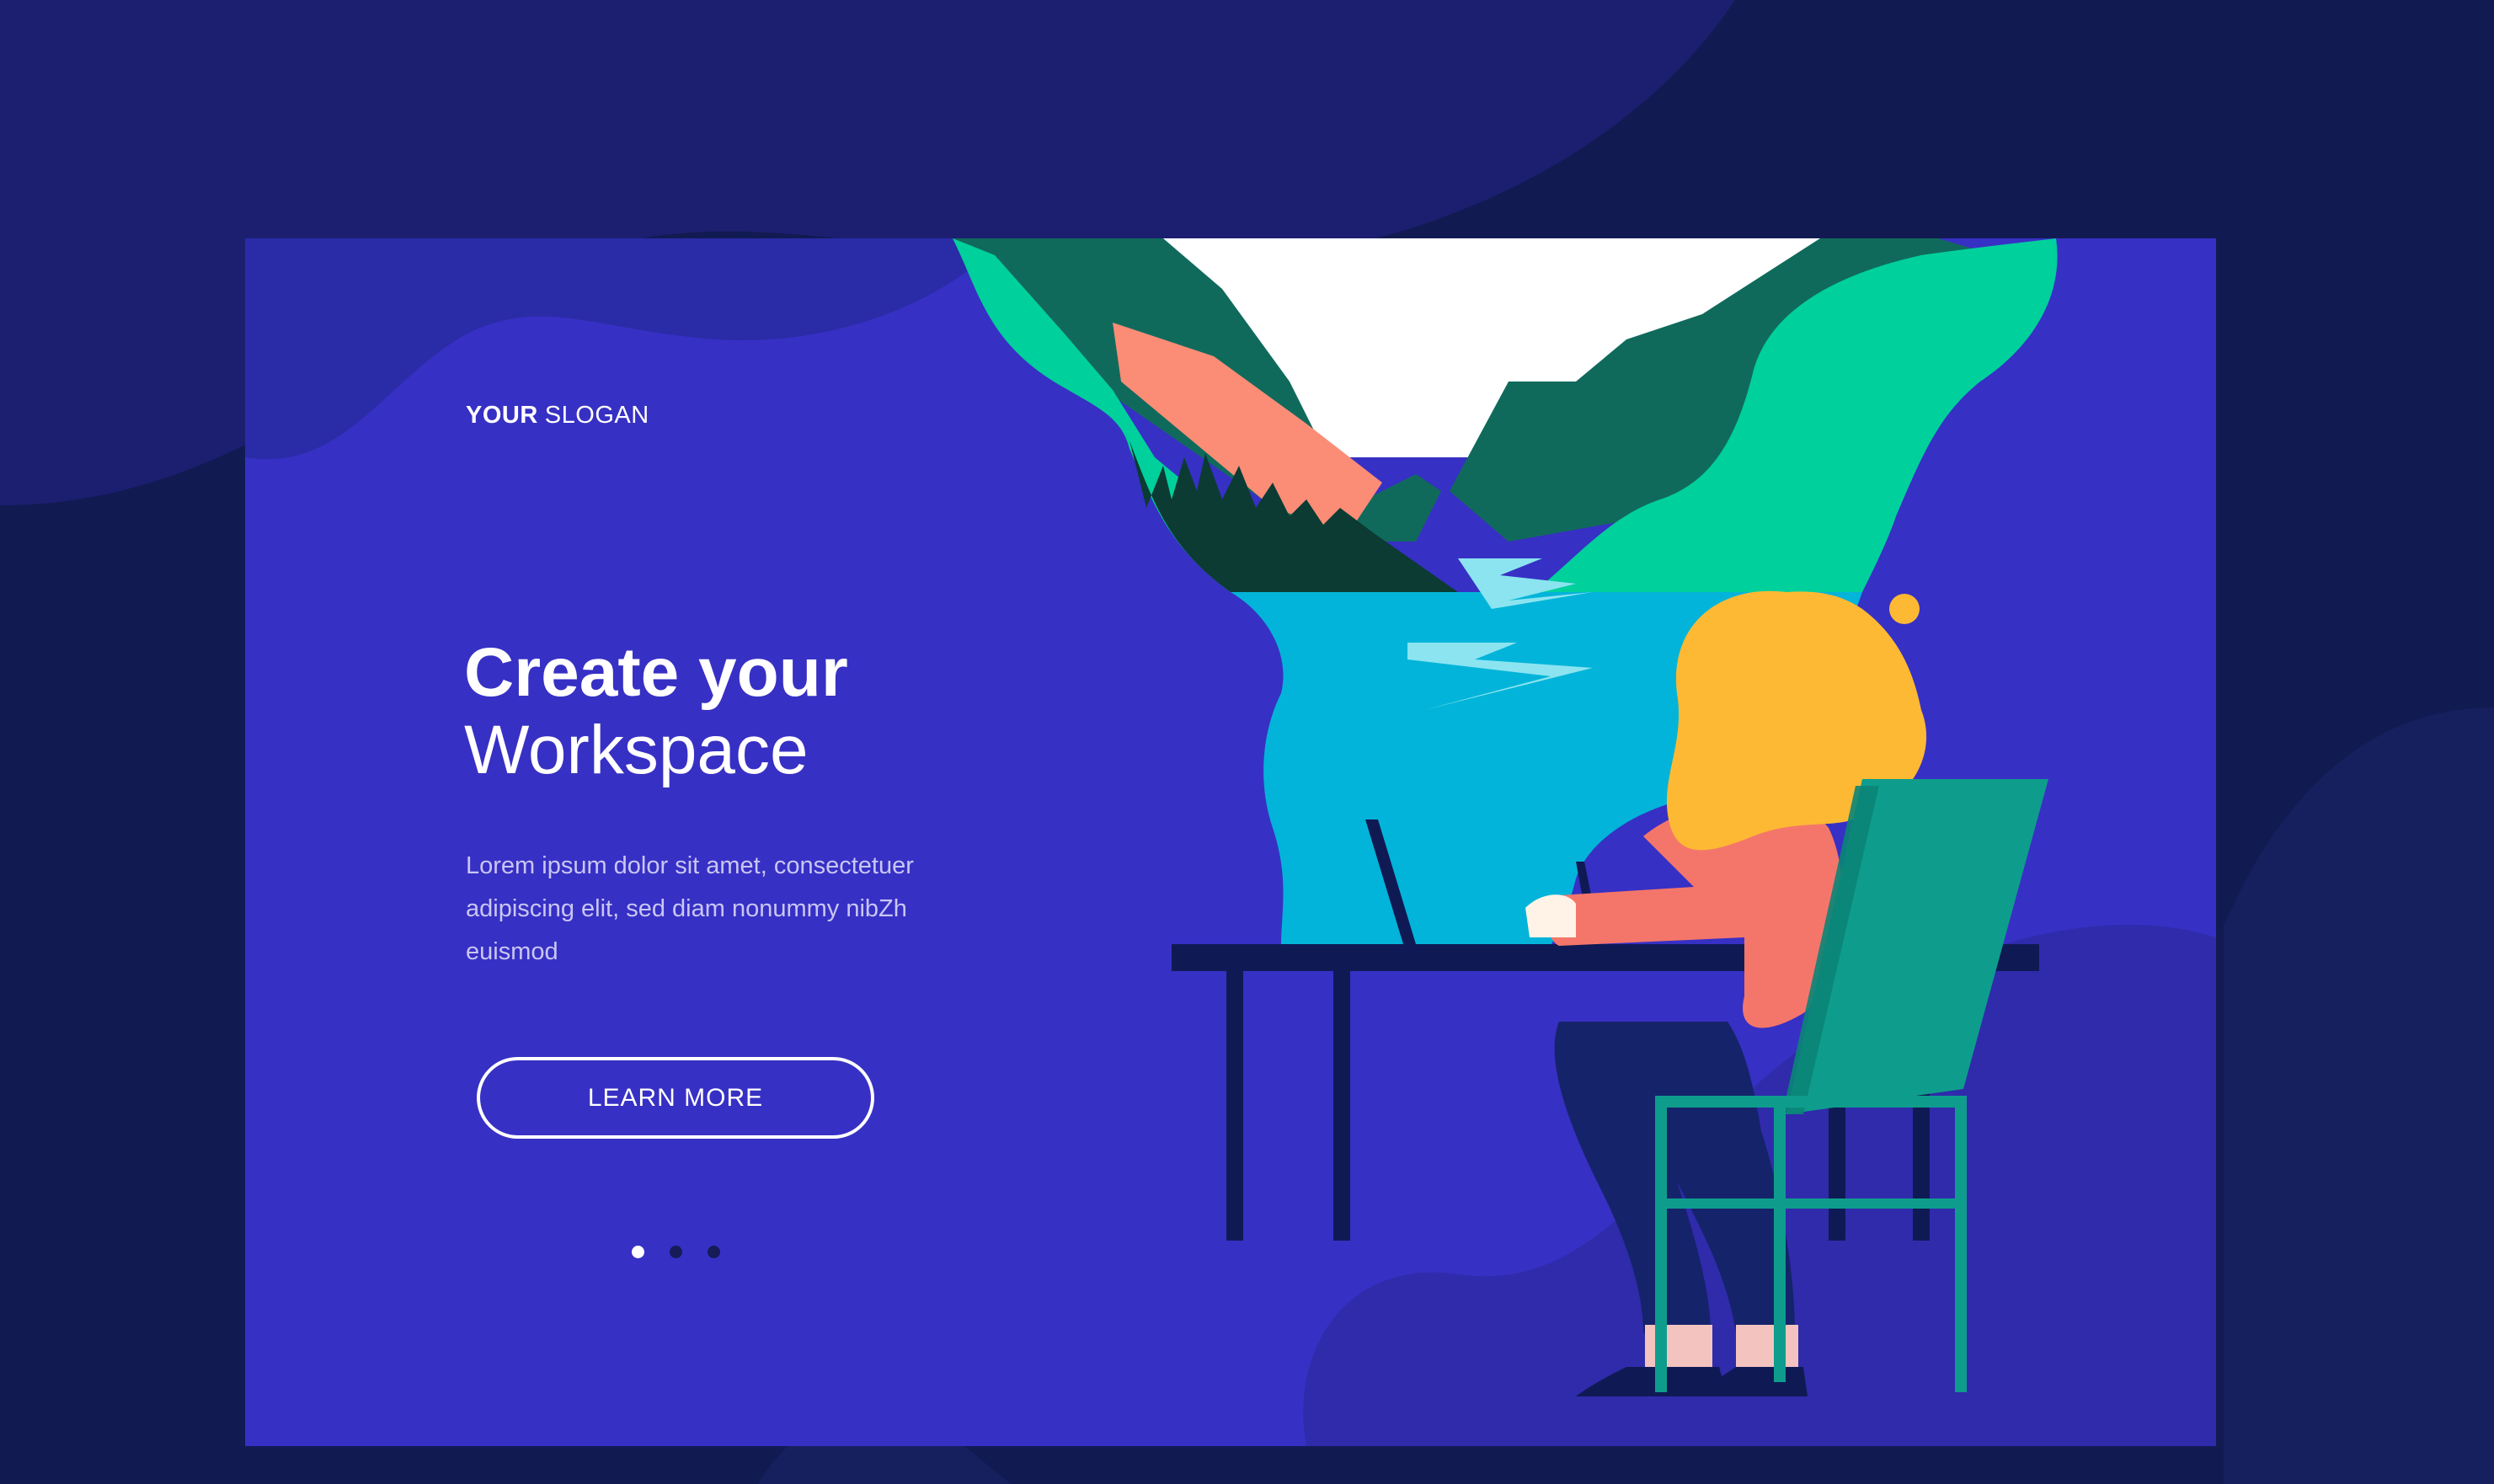 This screenshot has height=1484, width=2494. Describe the element at coordinates (676, 1098) in the screenshot. I see `learn-more-button: LEARN MORE` at that location.